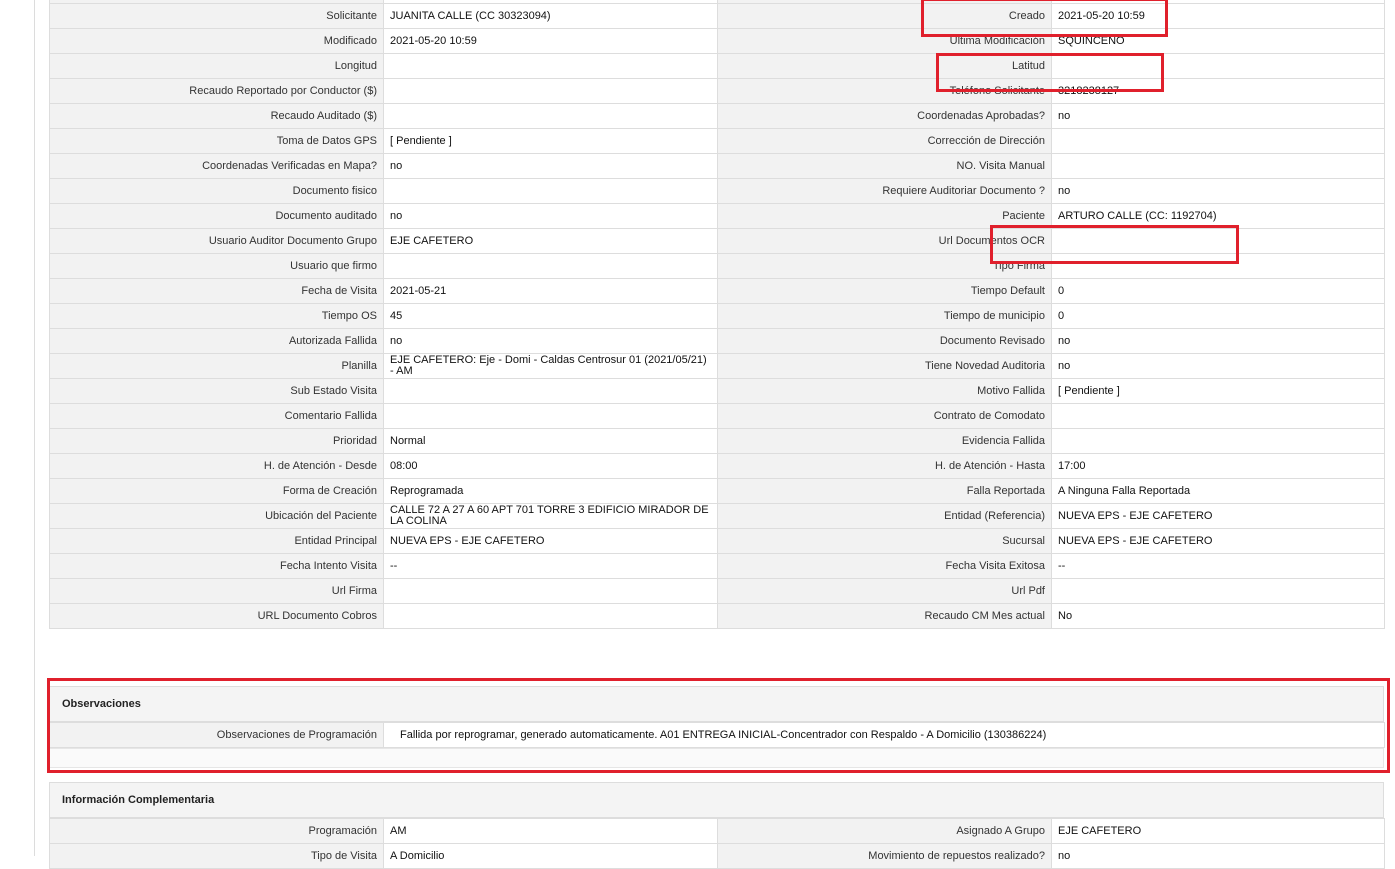  What do you see at coordinates (216, 166) in the screenshot?
I see `field-label: Coordenadas Verificadas en Mapa?` at bounding box center [216, 166].